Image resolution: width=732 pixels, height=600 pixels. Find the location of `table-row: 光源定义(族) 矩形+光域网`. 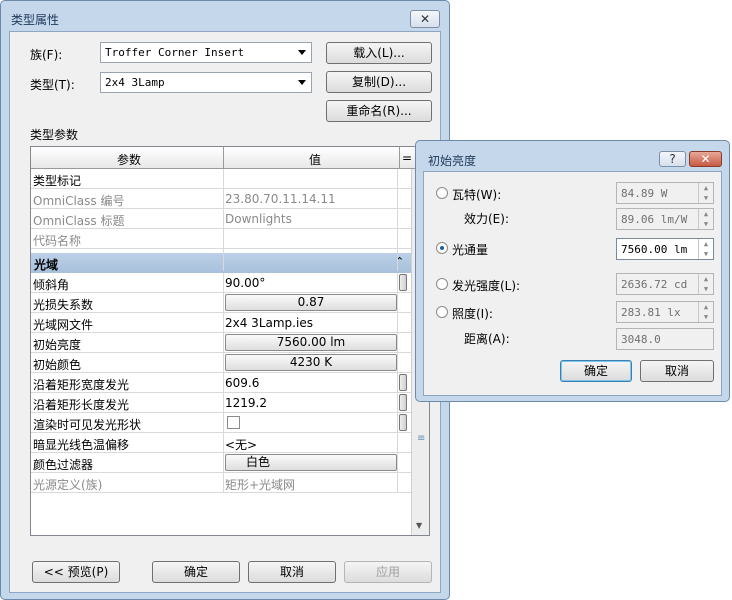

table-row: 光源定义(族) 矩形+光域网 is located at coordinates (221, 483).